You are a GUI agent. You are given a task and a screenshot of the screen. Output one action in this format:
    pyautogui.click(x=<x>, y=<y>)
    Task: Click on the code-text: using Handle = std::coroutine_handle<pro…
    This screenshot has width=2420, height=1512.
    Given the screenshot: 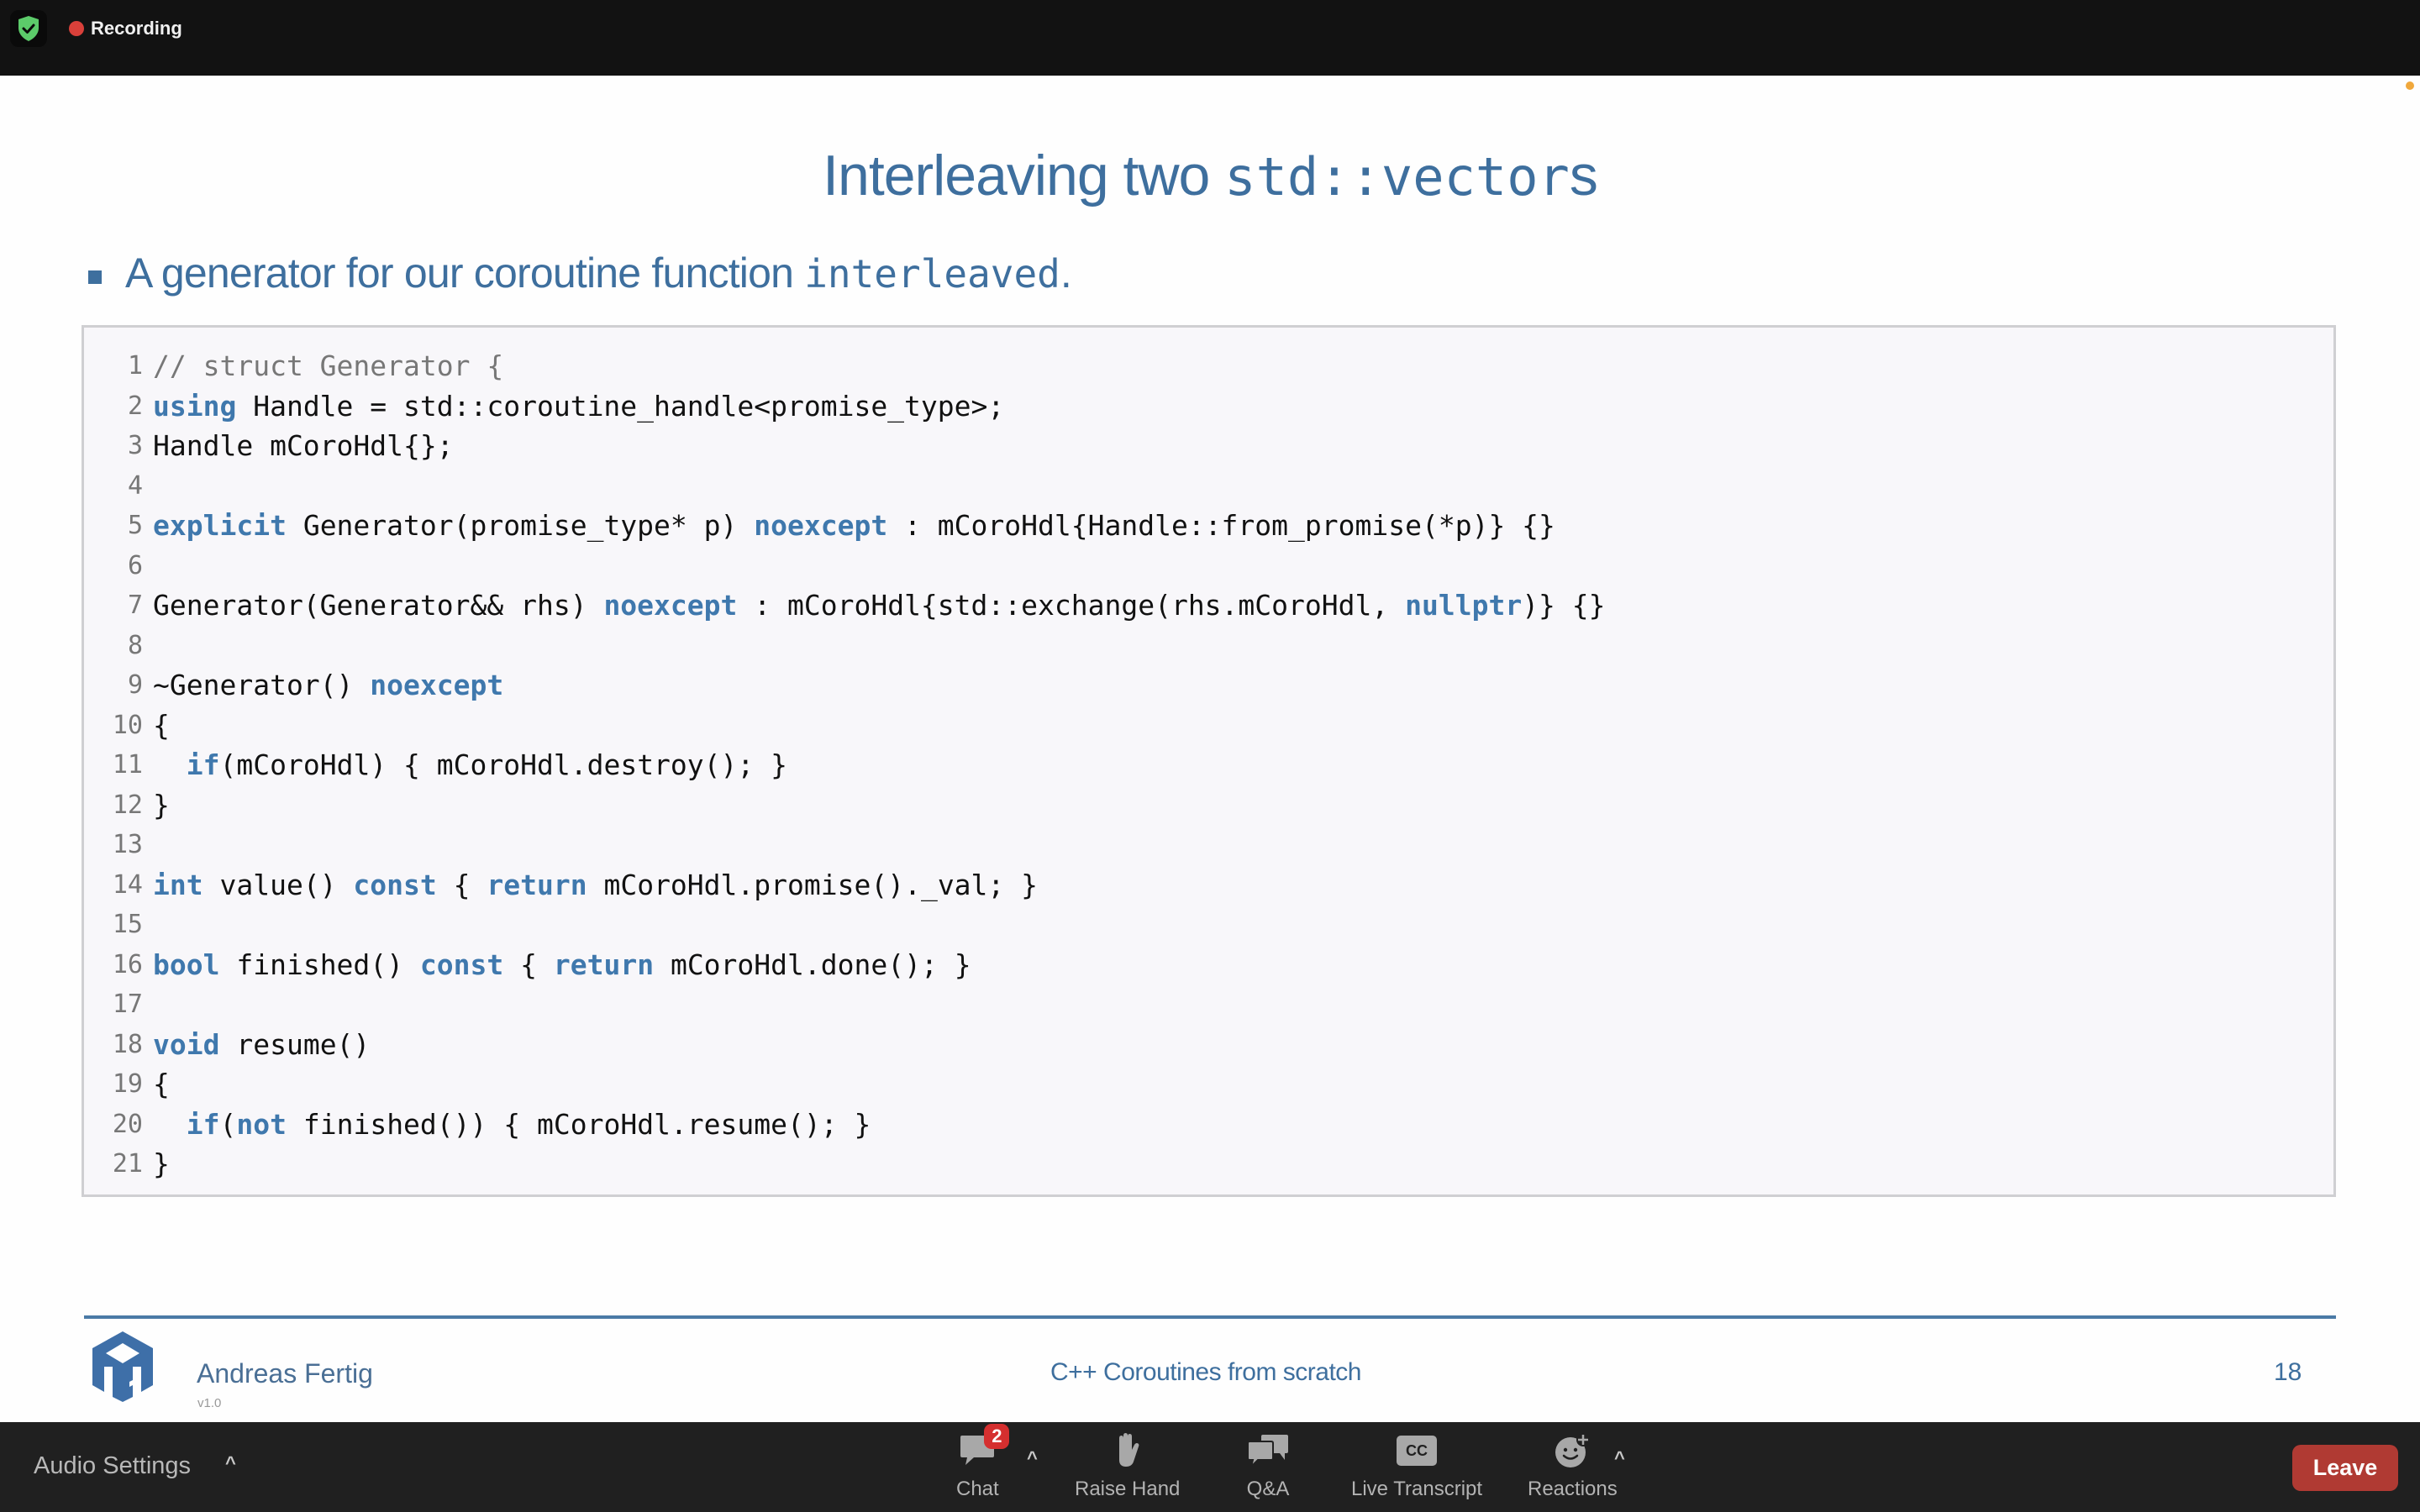 What is the action you would take?
    pyautogui.click(x=578, y=406)
    